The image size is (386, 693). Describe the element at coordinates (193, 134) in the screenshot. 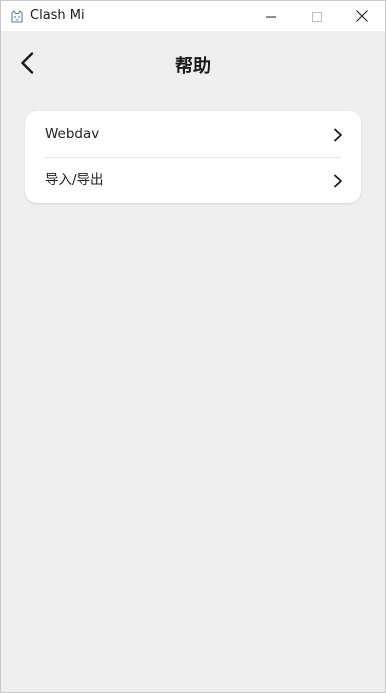

I see `menu-item-webdav: Webdav` at that location.